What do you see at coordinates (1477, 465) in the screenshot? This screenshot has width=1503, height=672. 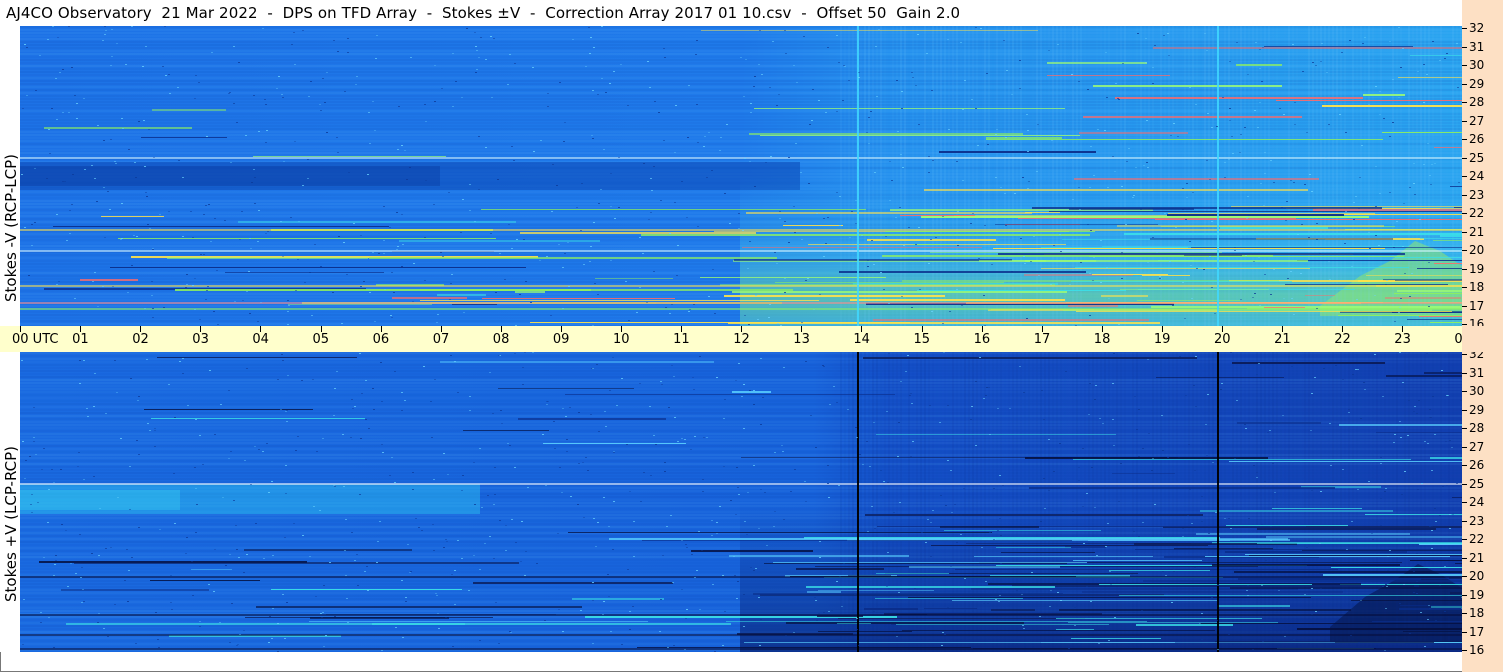 I see `bottom-freq-label: 26` at bounding box center [1477, 465].